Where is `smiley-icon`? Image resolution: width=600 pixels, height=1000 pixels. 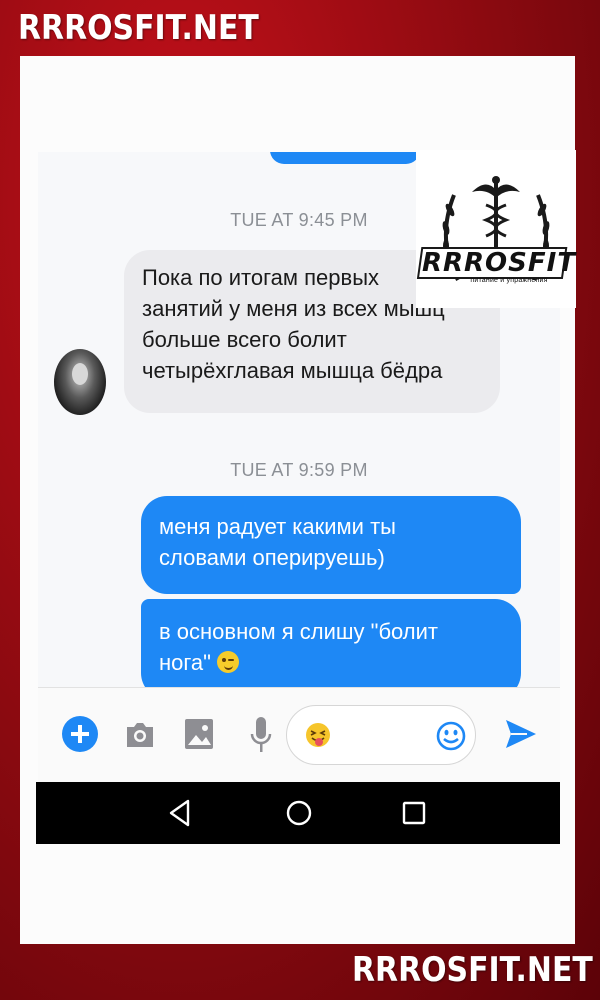
smiley-icon is located at coordinates (451, 738).